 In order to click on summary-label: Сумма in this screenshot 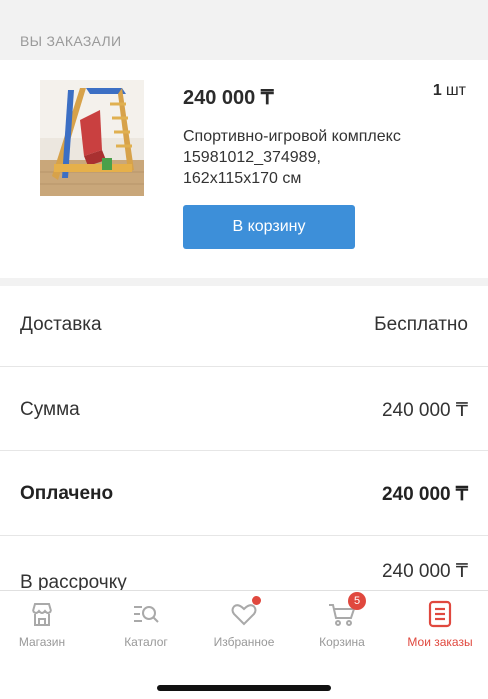, I will do `click(50, 409)`.